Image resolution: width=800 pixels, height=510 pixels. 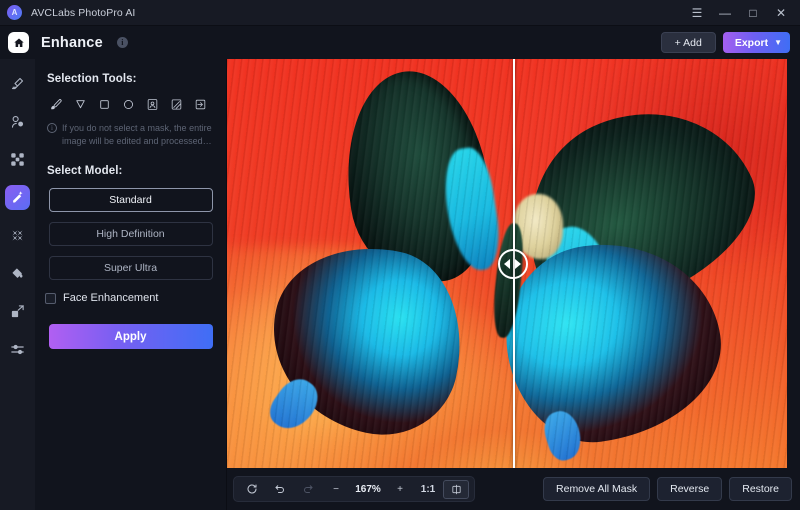 What do you see at coordinates (111, 298) in the screenshot?
I see `face-enhancement-label: Face Enhancement` at bounding box center [111, 298].